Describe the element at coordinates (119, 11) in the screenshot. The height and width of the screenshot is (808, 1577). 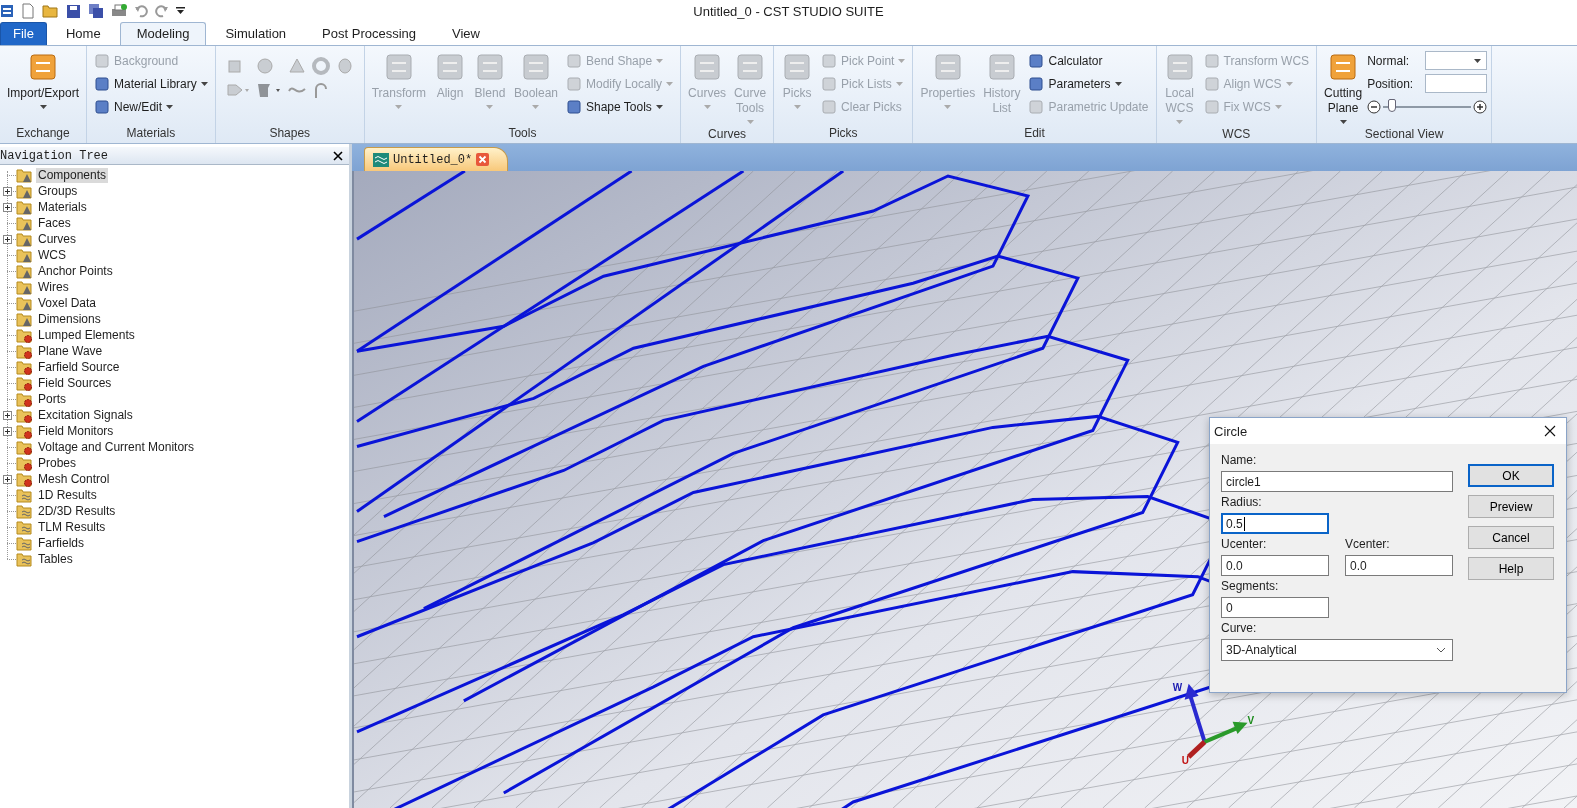
I see `print-icon` at that location.